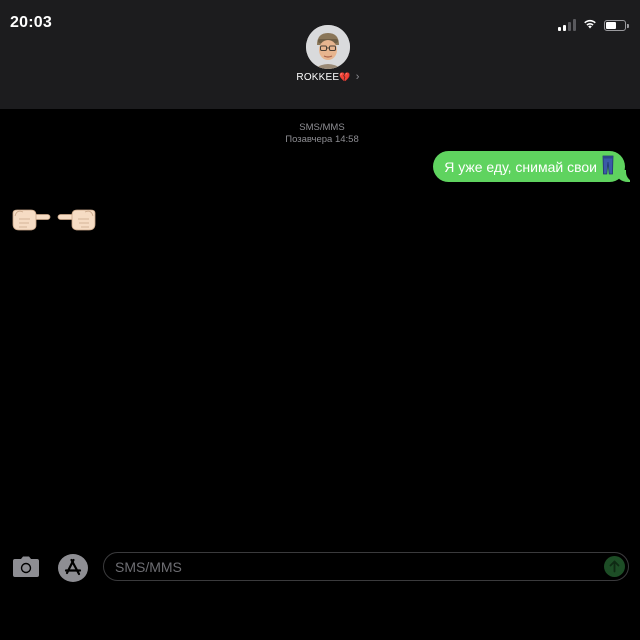  I want to click on send-arrow-icon, so click(614, 566).